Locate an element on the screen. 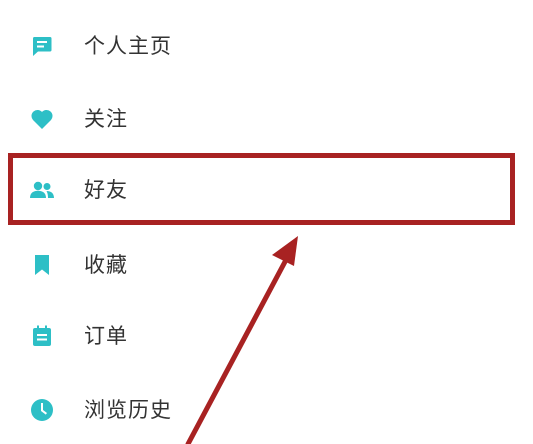  menu-item-label: 收藏 is located at coordinates (106, 264).